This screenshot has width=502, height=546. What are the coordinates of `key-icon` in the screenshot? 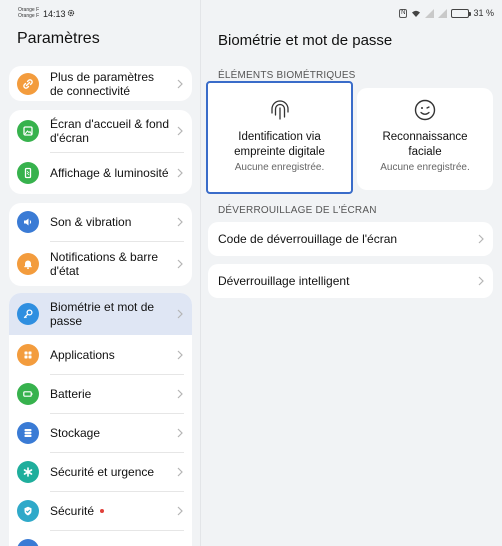 It's located at (28, 314).